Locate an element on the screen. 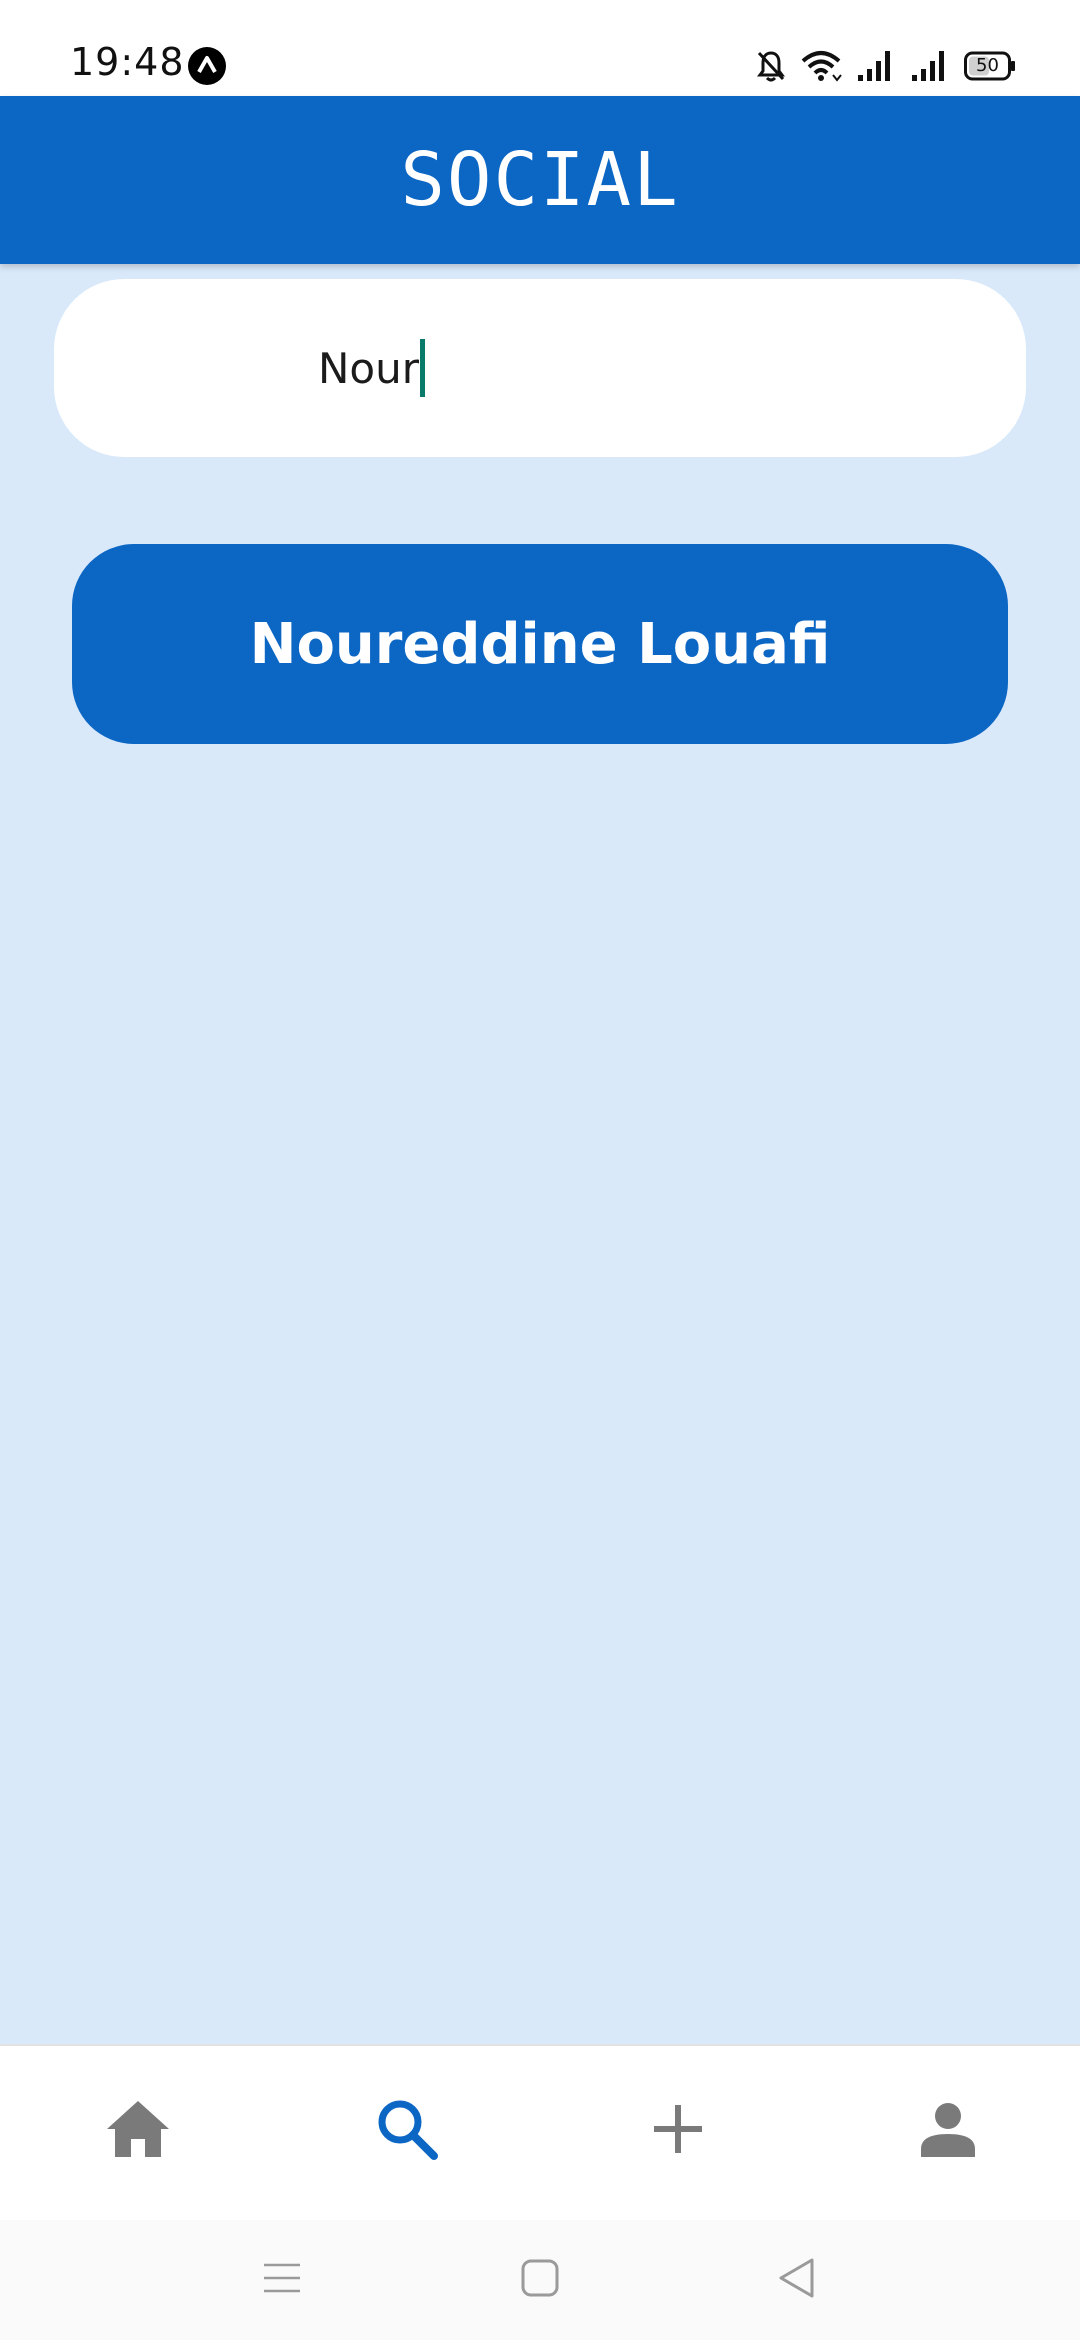 This screenshot has height=2340, width=1080. plus-icon is located at coordinates (678, 2131).